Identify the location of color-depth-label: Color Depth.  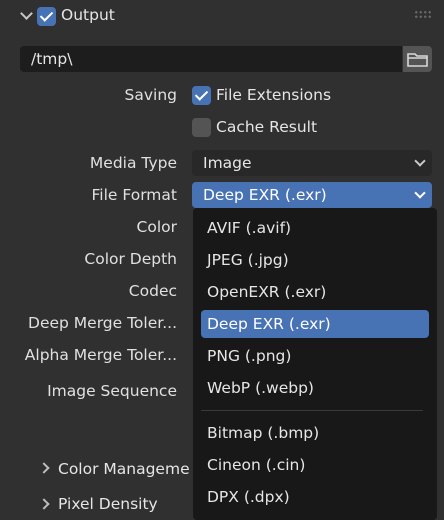
(130, 259).